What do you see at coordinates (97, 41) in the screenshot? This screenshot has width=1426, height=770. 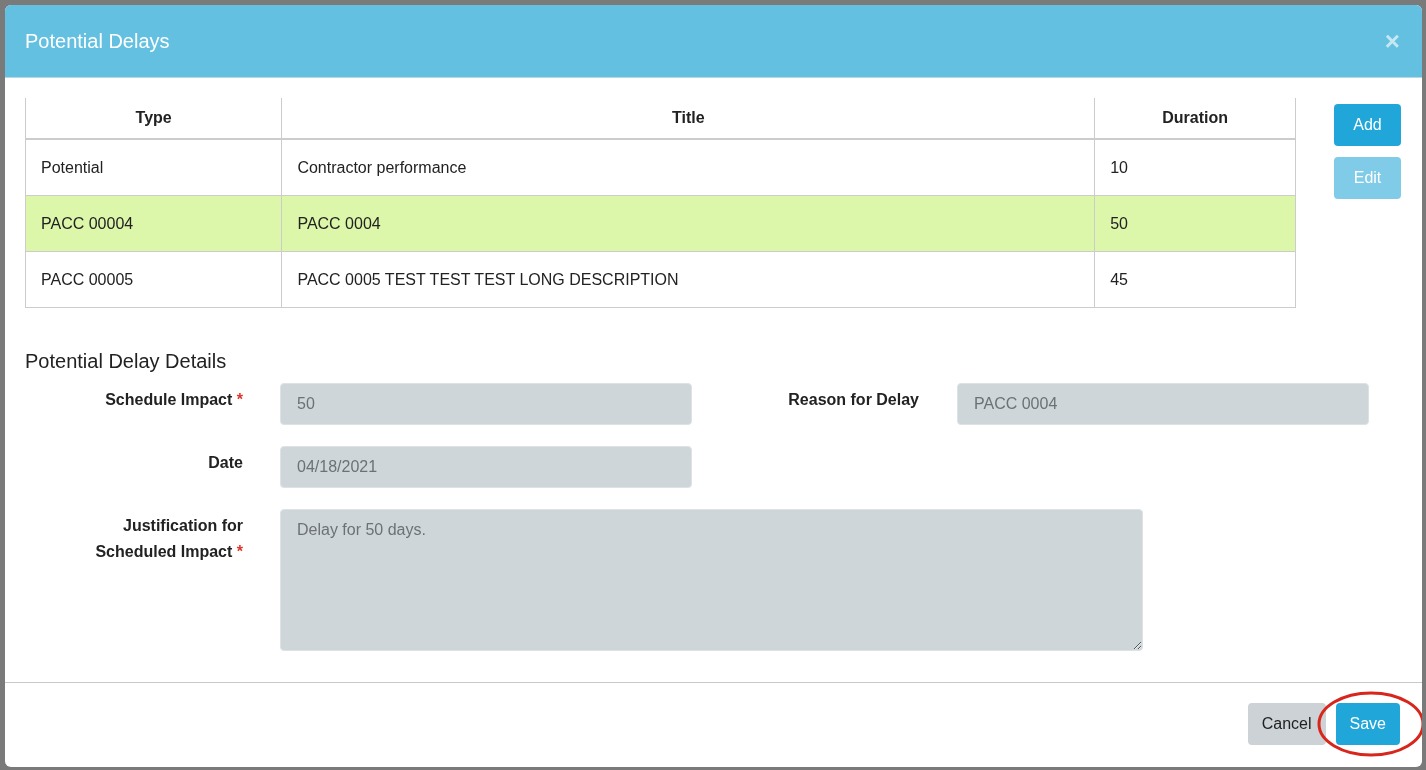 I see `dialog-title: Potential Delays` at bounding box center [97, 41].